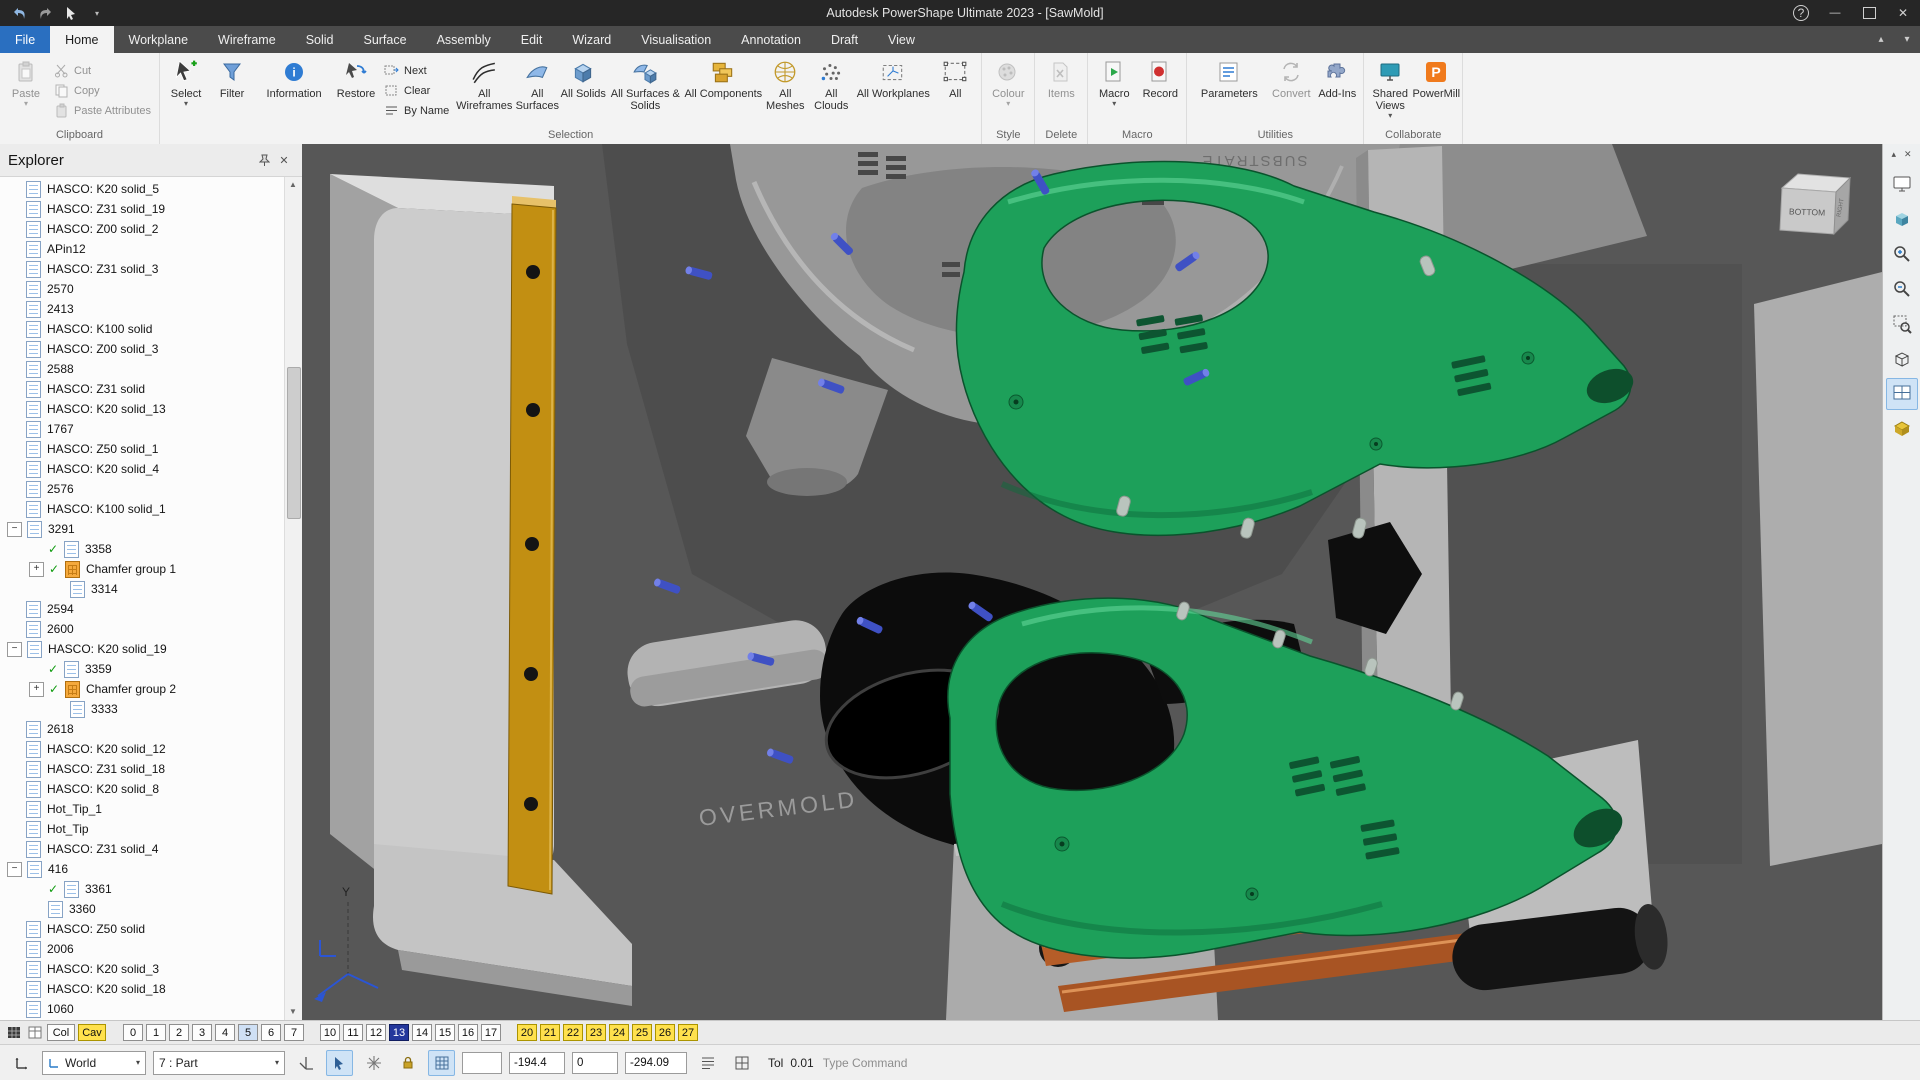 The width and height of the screenshot is (1920, 1080). Describe the element at coordinates (142, 969) in the screenshot. I see `tree-item: HASCO: K20 solid_3` at that location.